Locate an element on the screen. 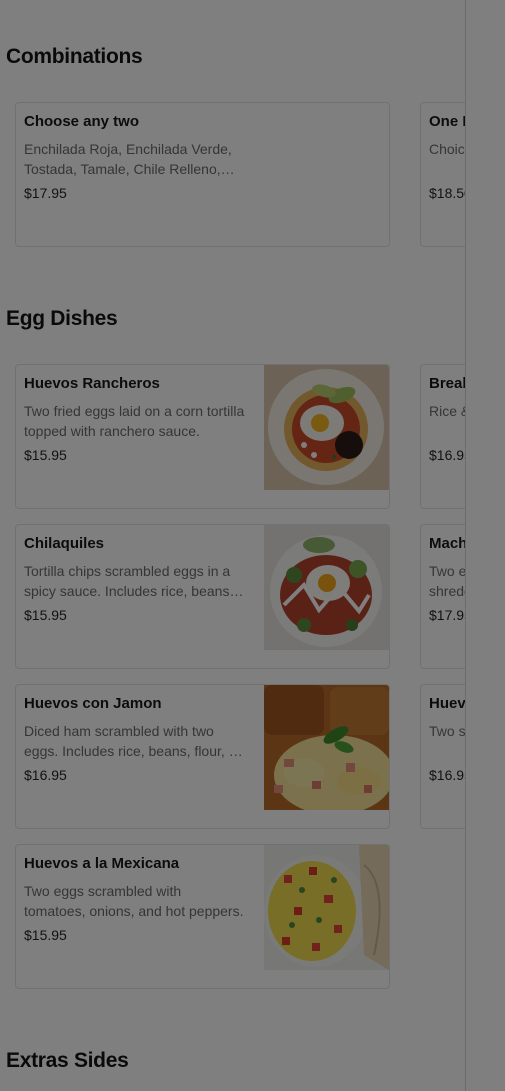 Image resolution: width=505 pixels, height=1091 pixels. menu-item-name: Choose any two is located at coordinates (82, 121).